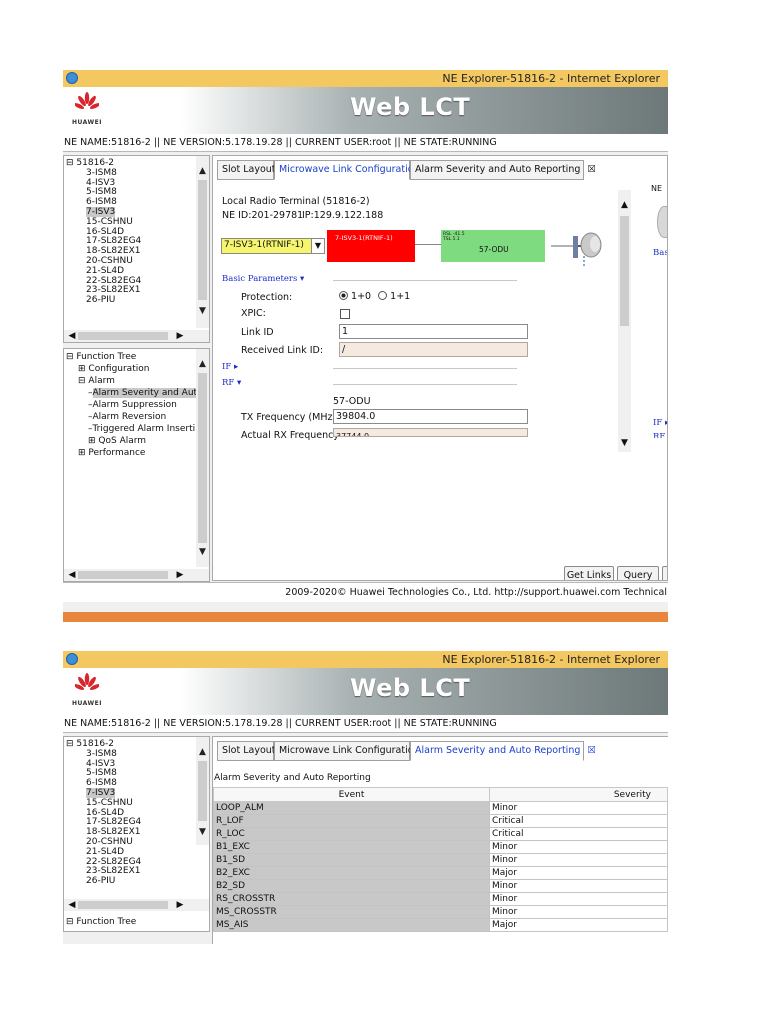 This screenshot has width=768, height=1024. I want to click on table-row: B1_EXC Minor, so click(440, 847).